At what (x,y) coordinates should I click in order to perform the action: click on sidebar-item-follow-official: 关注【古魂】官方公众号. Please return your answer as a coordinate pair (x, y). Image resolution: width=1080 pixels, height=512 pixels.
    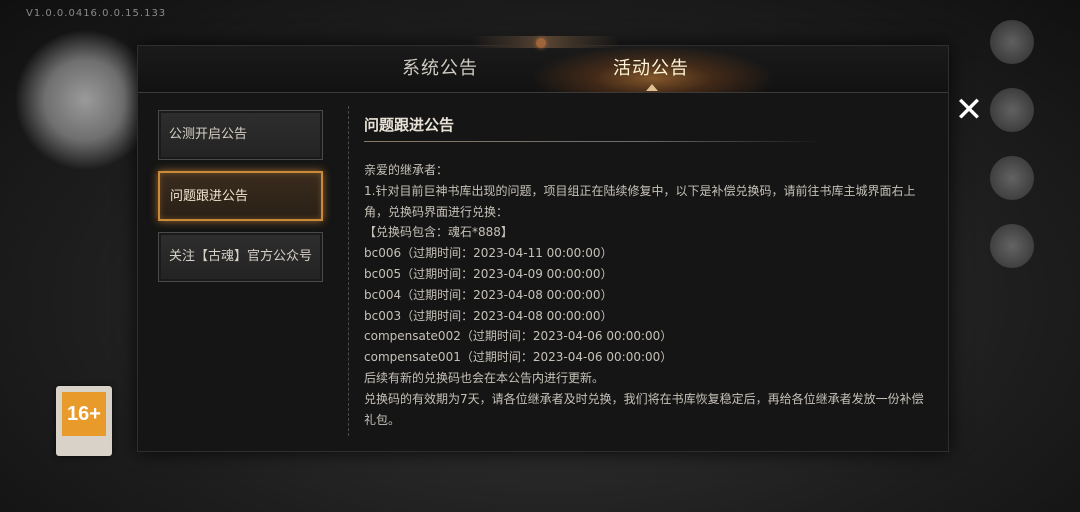
    Looking at the image, I should click on (240, 257).